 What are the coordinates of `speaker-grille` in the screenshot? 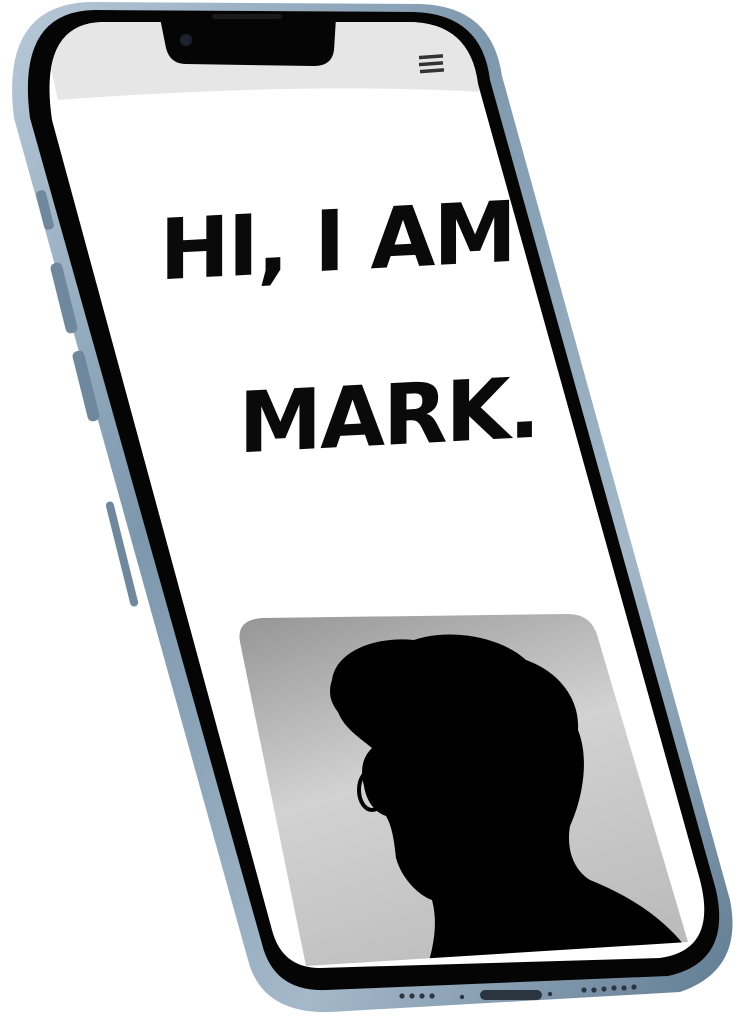 It's located at (247, 16).